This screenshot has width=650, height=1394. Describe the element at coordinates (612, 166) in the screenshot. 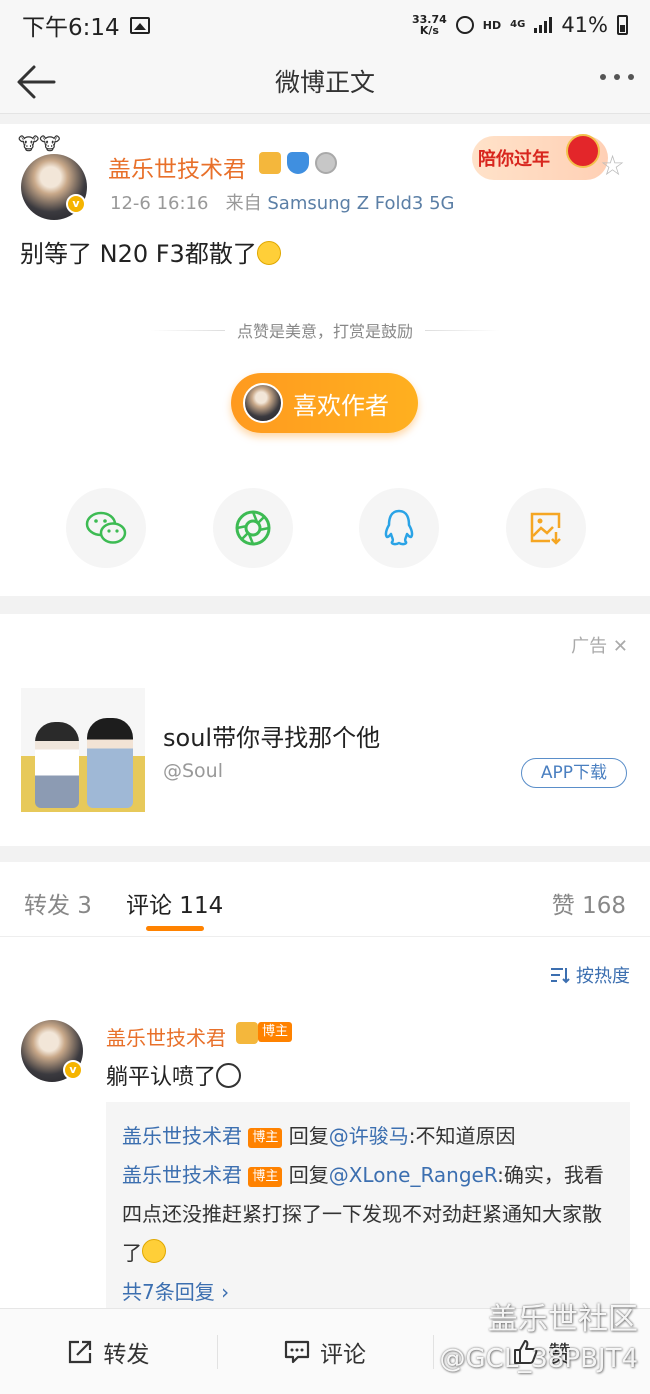

I see `favorite-star-icon: ☆` at that location.